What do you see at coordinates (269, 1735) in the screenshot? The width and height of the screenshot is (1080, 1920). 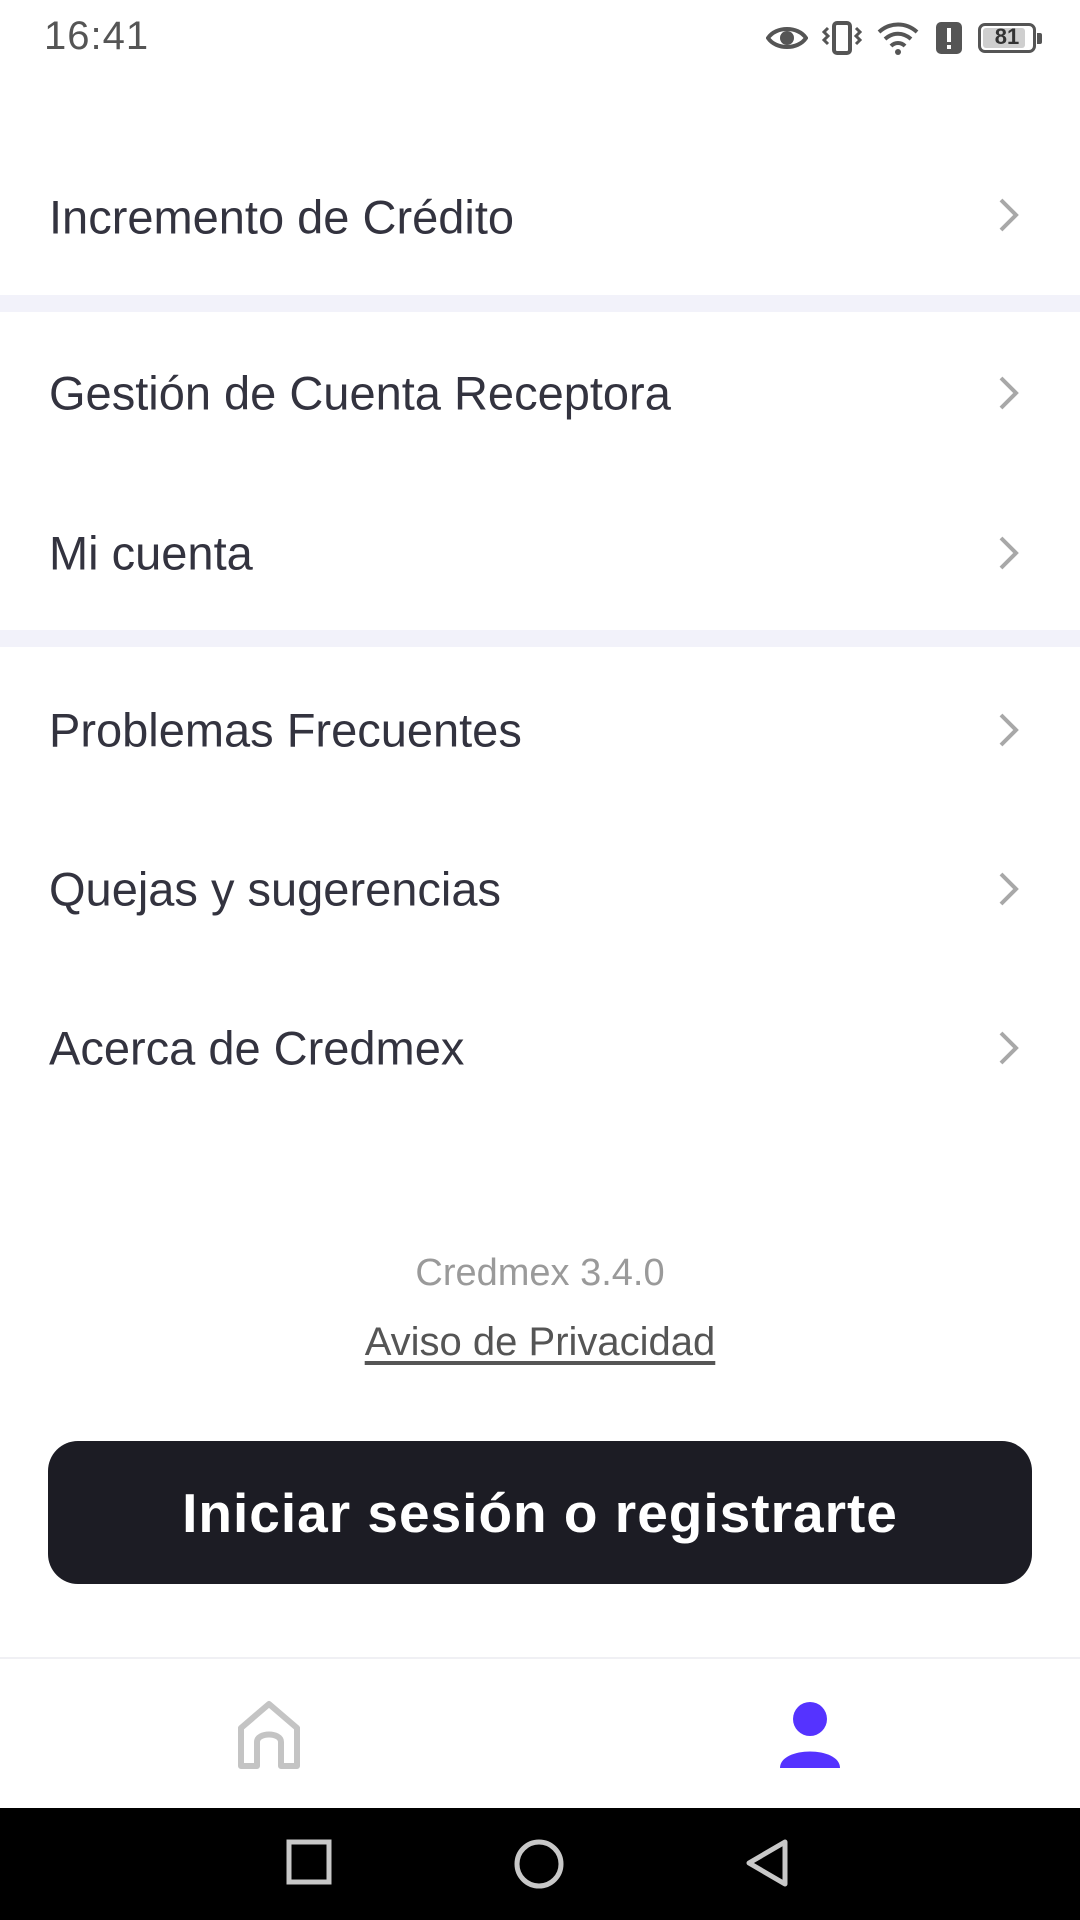 I see `home-icon` at bounding box center [269, 1735].